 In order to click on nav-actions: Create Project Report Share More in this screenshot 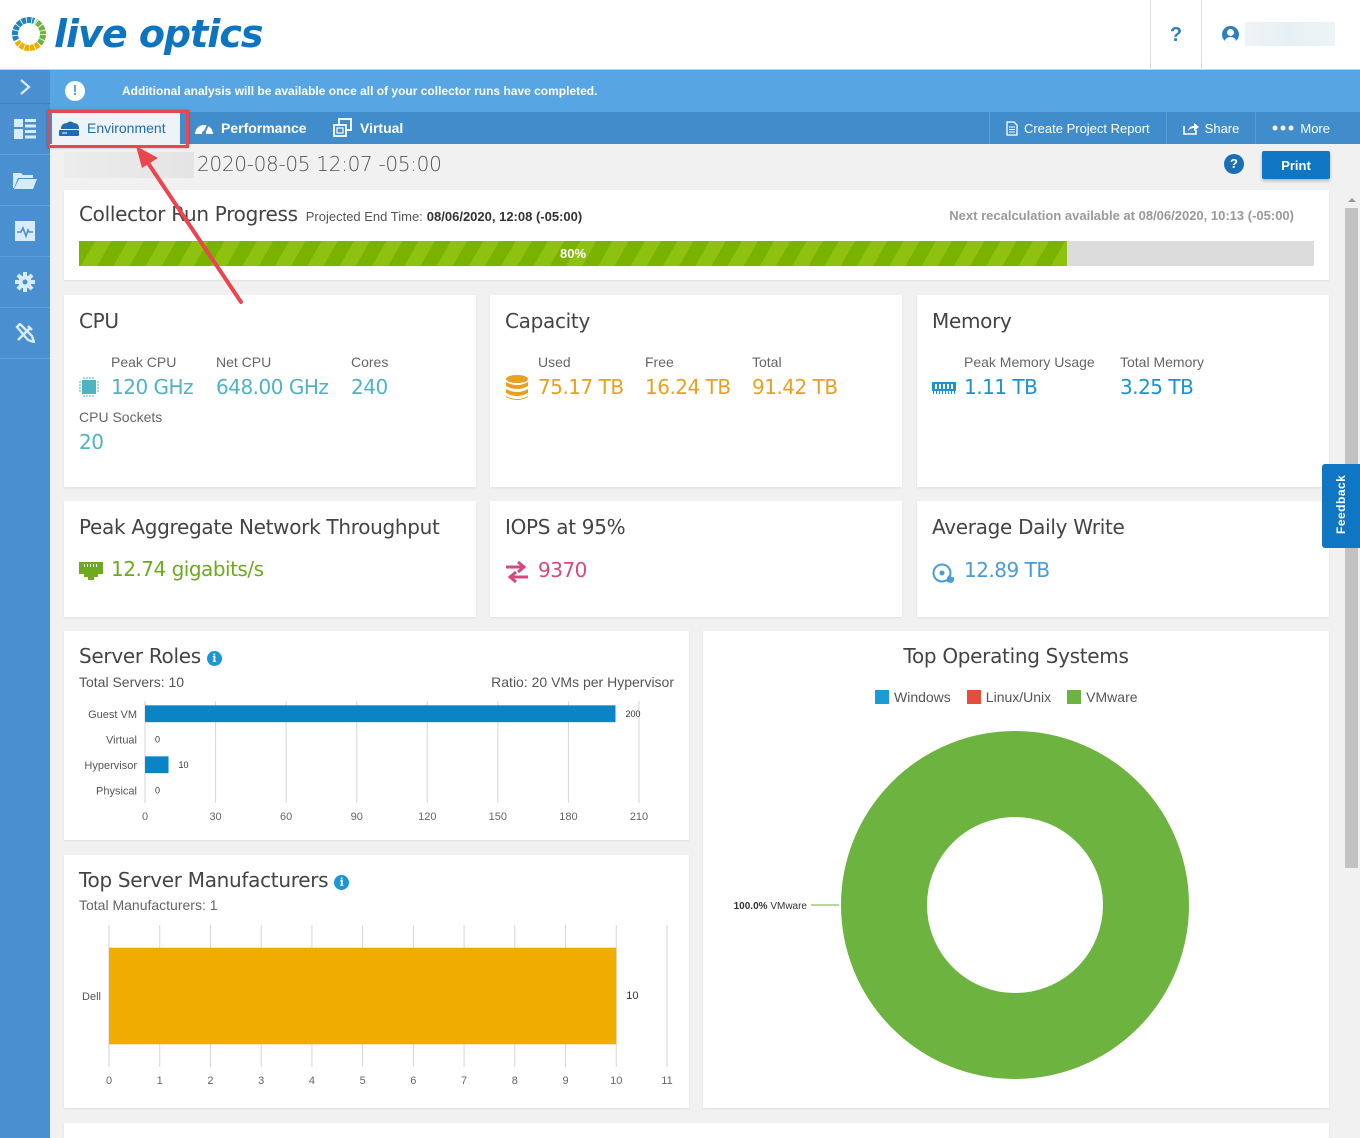, I will do `click(1174, 128)`.